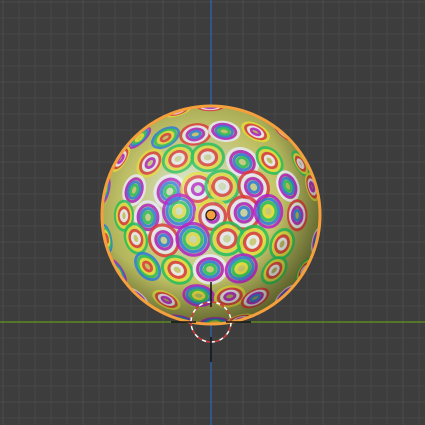 Image resolution: width=425 pixels, height=425 pixels. What do you see at coordinates (211, 215) in the screenshot?
I see `object-origin-point` at bounding box center [211, 215].